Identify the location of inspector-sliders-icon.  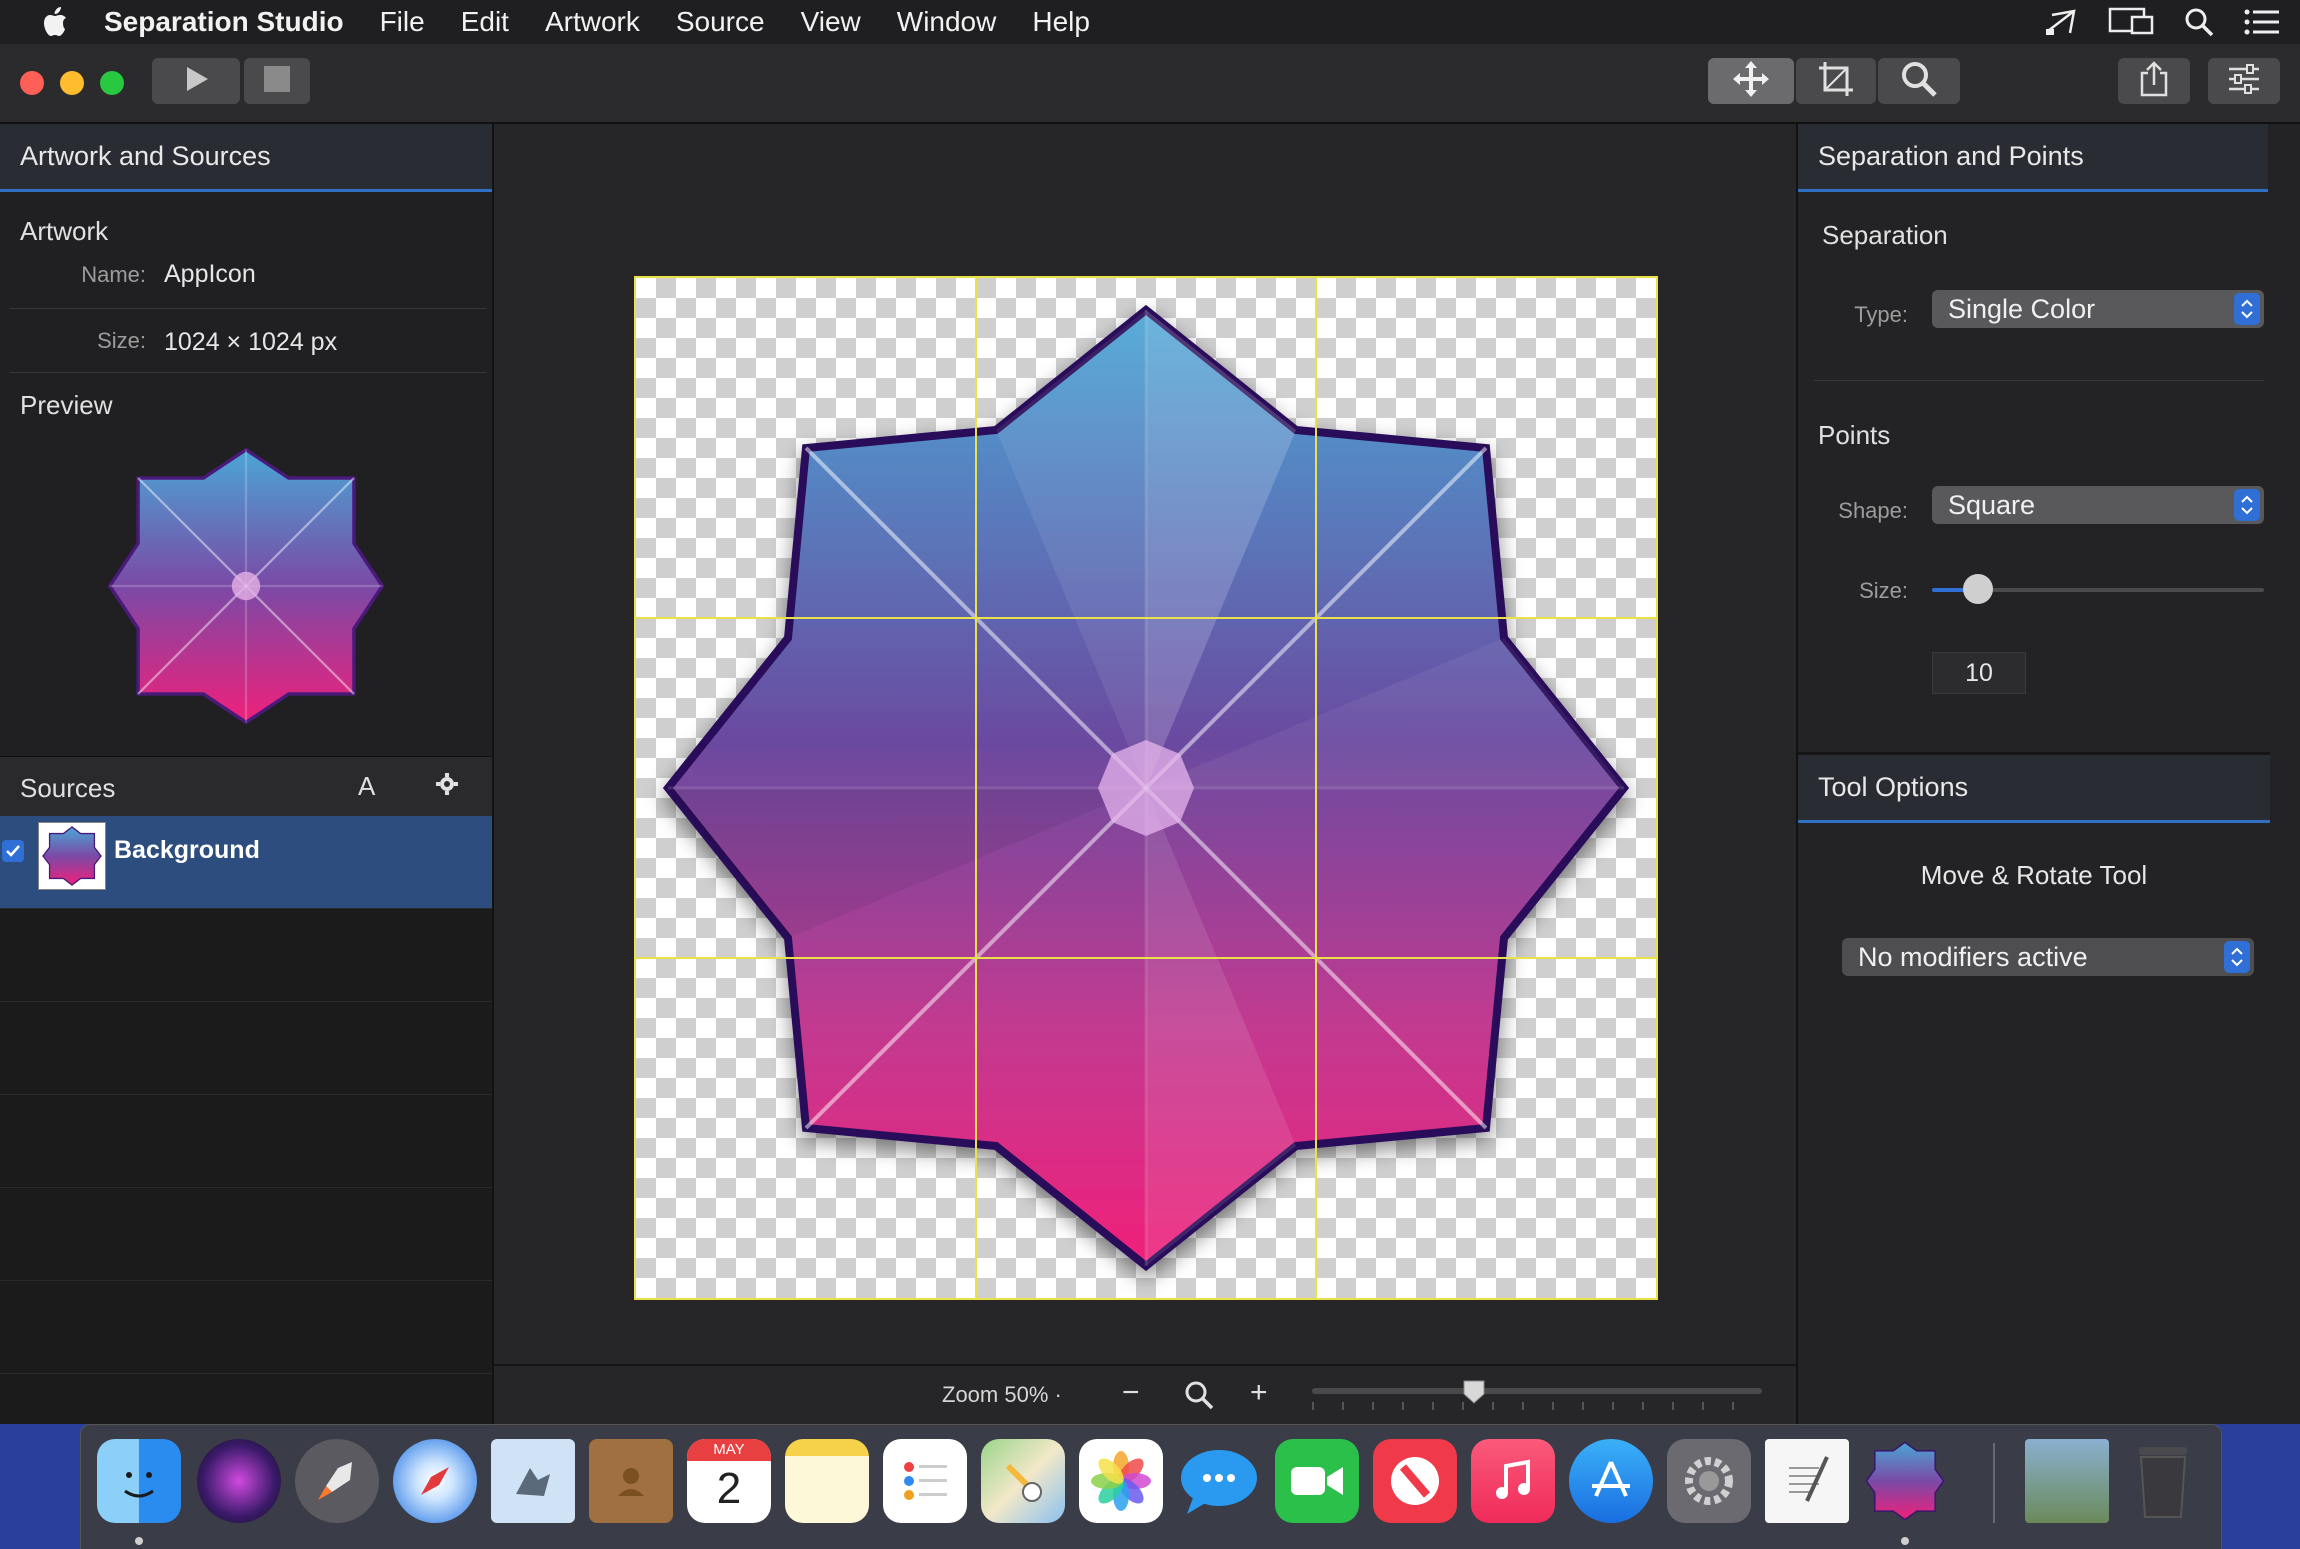
(2244, 81).